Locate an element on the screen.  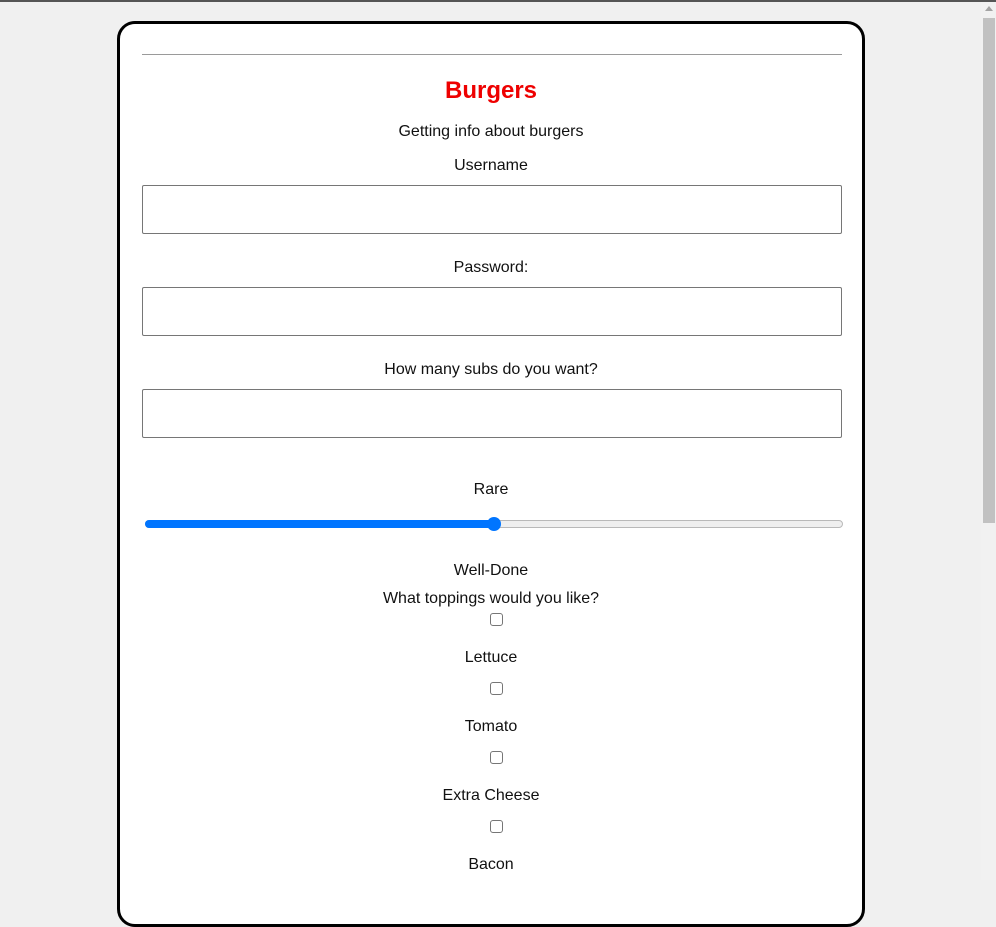
browser-top-edge is located at coordinates (498, 1).